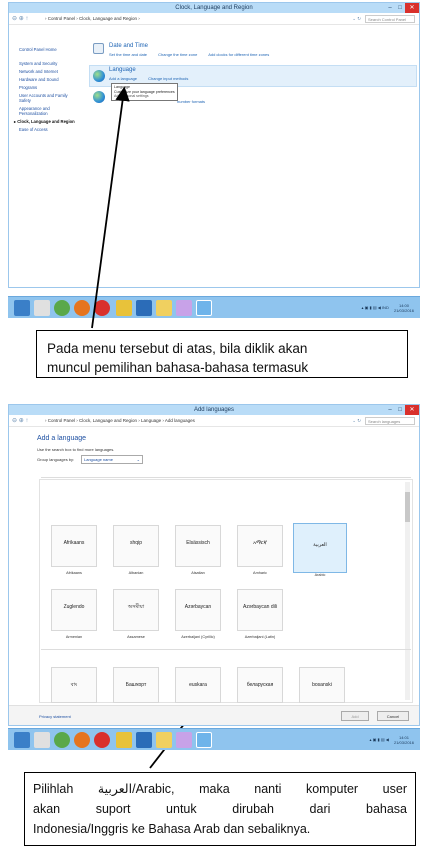 The width and height of the screenshot is (424, 852). What do you see at coordinates (74, 685) in the screenshot?
I see `language-tile: বাং` at bounding box center [74, 685].